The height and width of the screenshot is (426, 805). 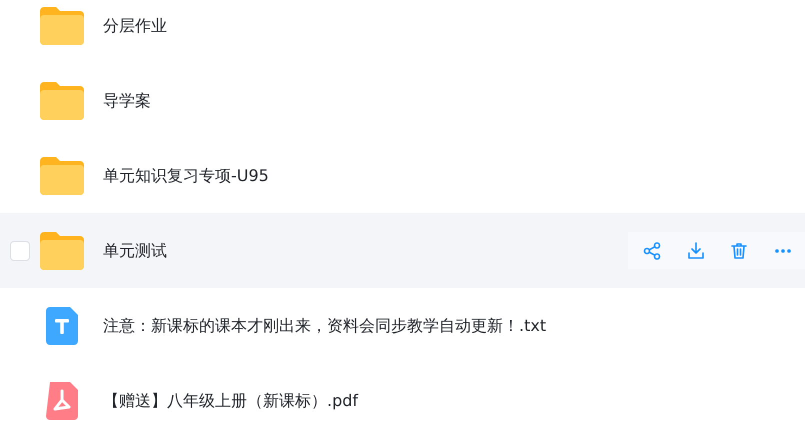 What do you see at coordinates (20, 250) in the screenshot?
I see `checkbox` at bounding box center [20, 250].